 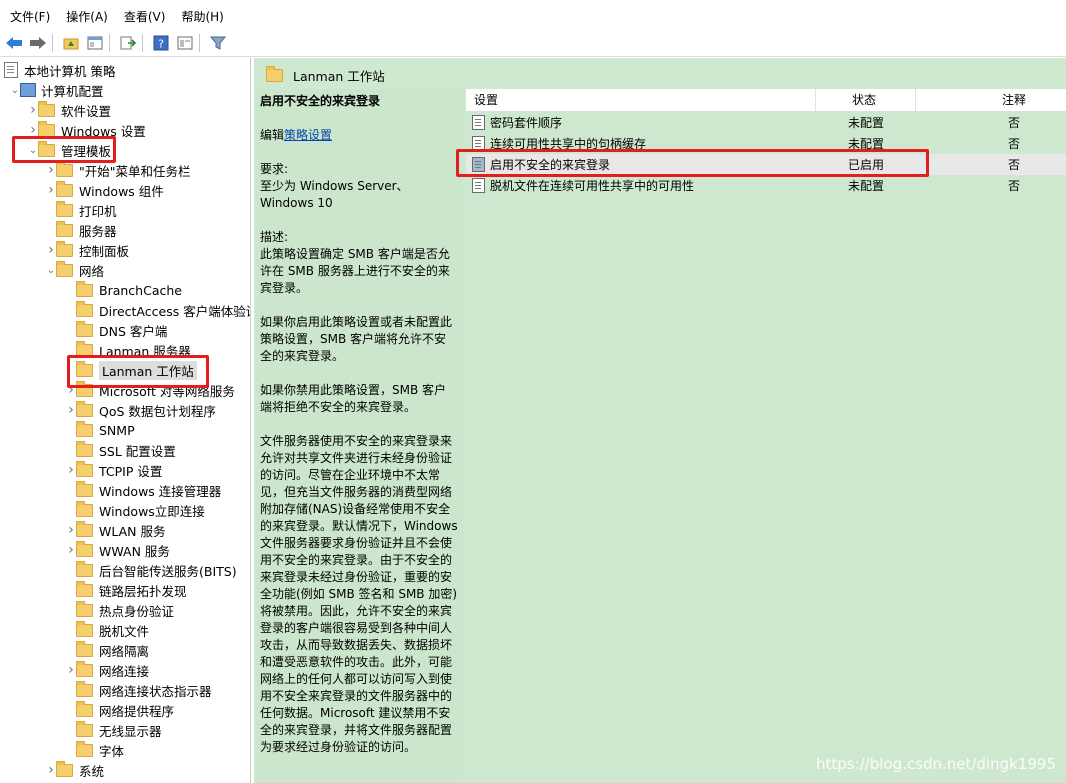 I want to click on forward-arrow-icon, so click(x=38, y=43).